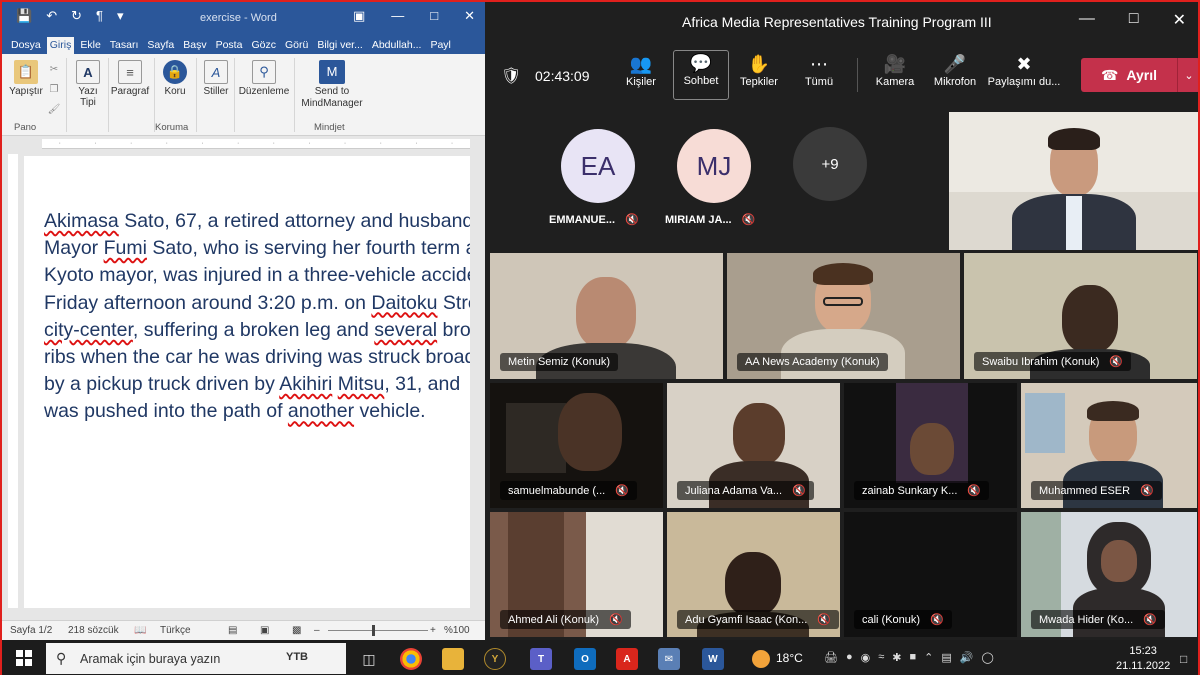 The height and width of the screenshot is (675, 1200). Describe the element at coordinates (930, 445) in the screenshot. I see `video-tile: zainab Sunkary K... 🔇` at that location.